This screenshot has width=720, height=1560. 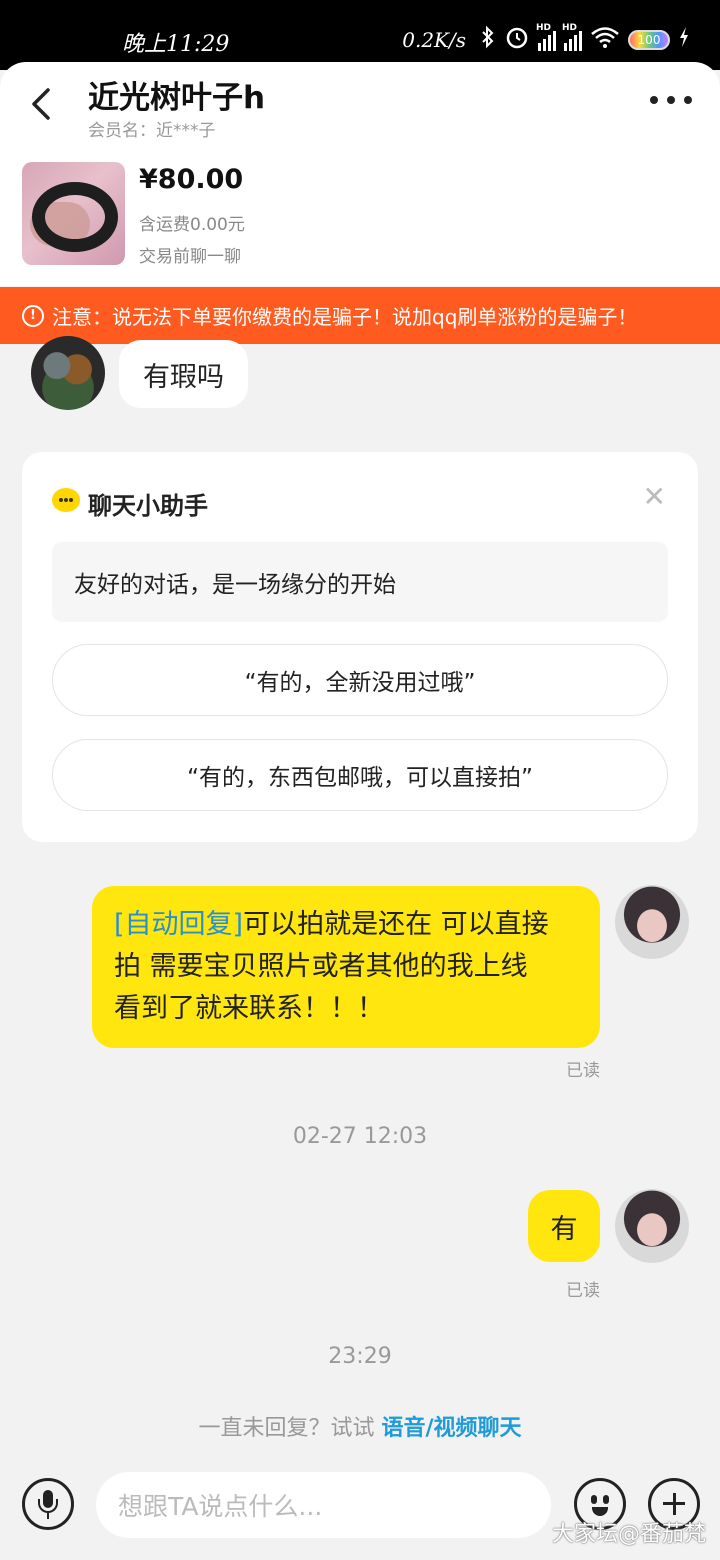 I want to click on chat-header: 近光树叶子h 会员名：近***子 ¥80.00 含运费0.00元 交易前聊一聊, so click(x=360, y=174).